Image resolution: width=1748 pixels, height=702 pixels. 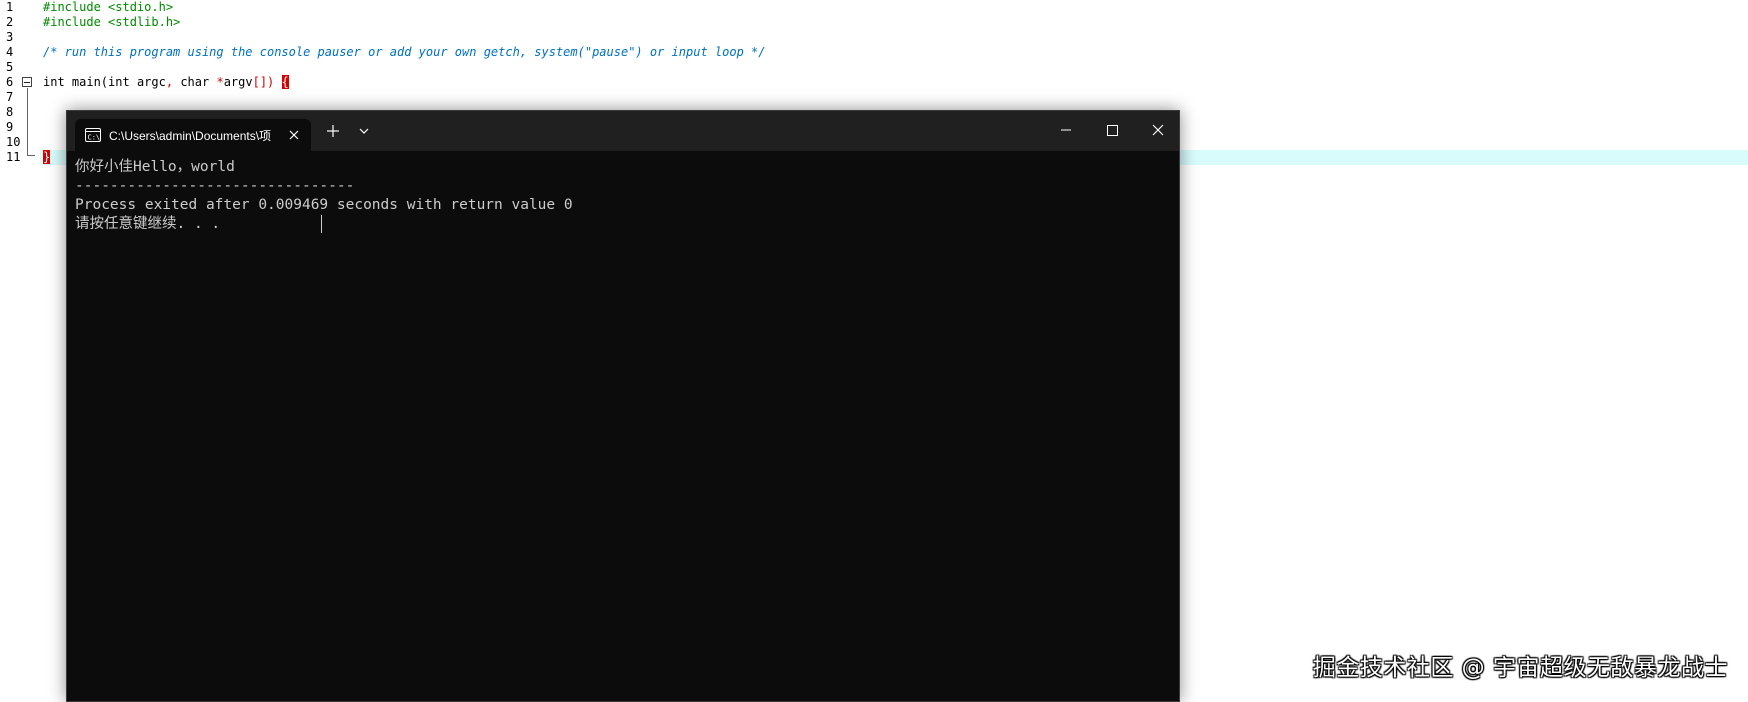 I want to click on comma: ,, so click(x=169, y=82).